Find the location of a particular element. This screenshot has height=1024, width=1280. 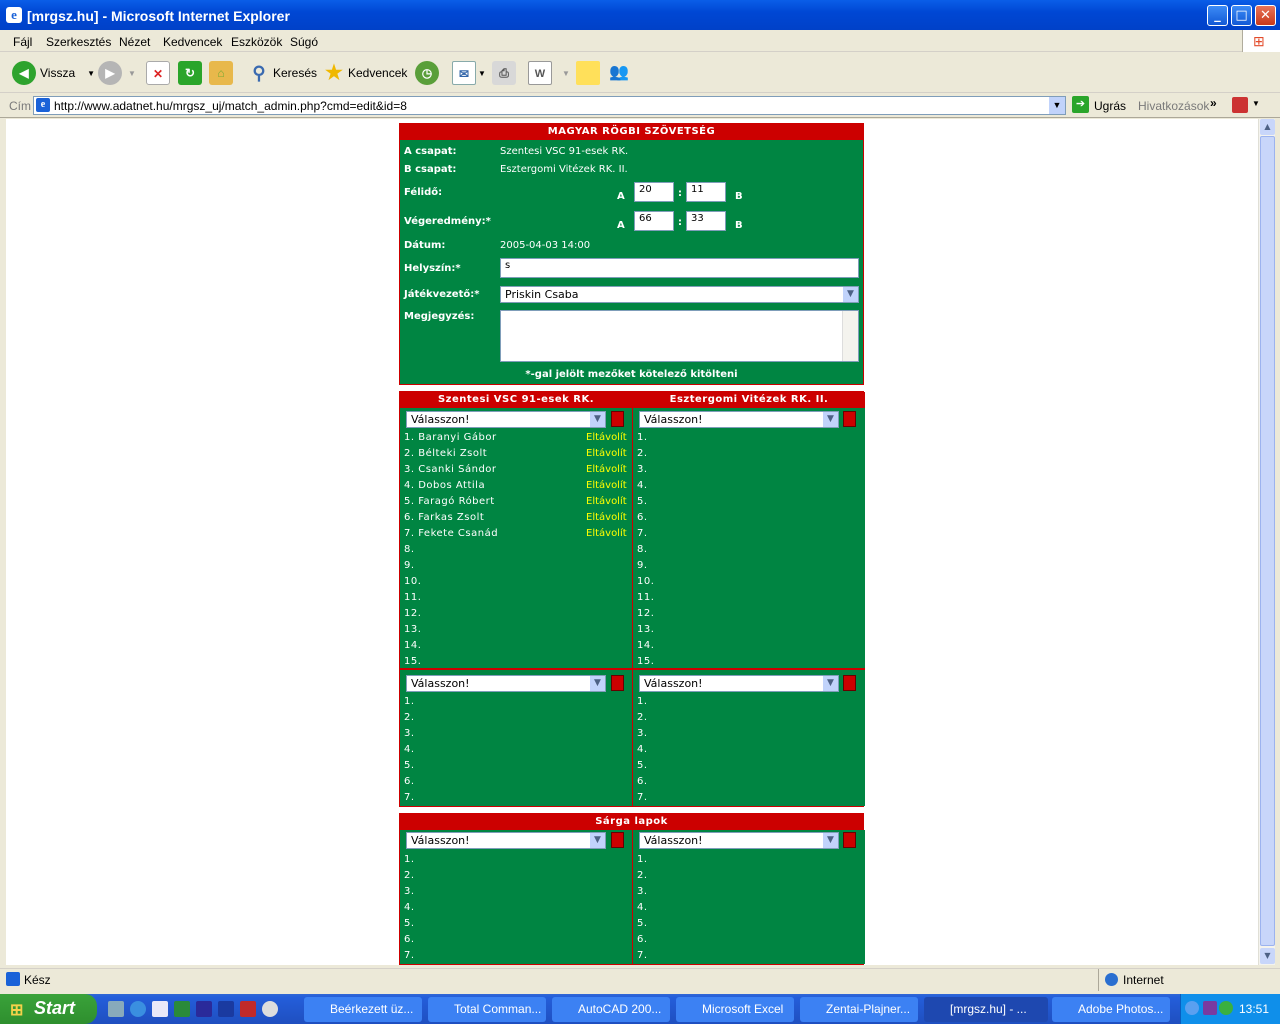

player-row: 2. is located at coordinates (409, 875).